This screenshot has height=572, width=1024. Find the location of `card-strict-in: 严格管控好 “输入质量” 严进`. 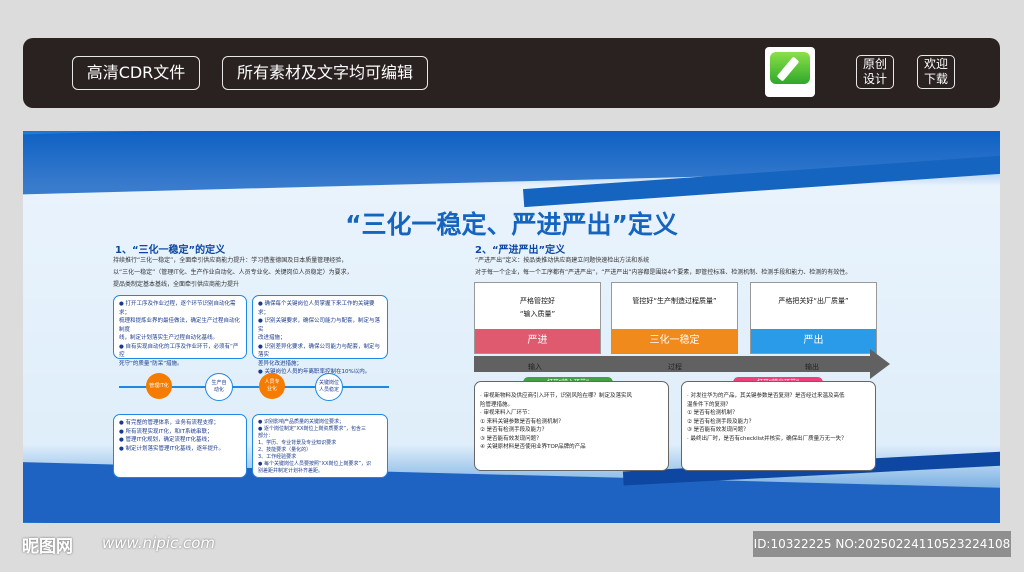

card-strict-in: 严格管控好 “输入质量” 严进 is located at coordinates (537, 318).